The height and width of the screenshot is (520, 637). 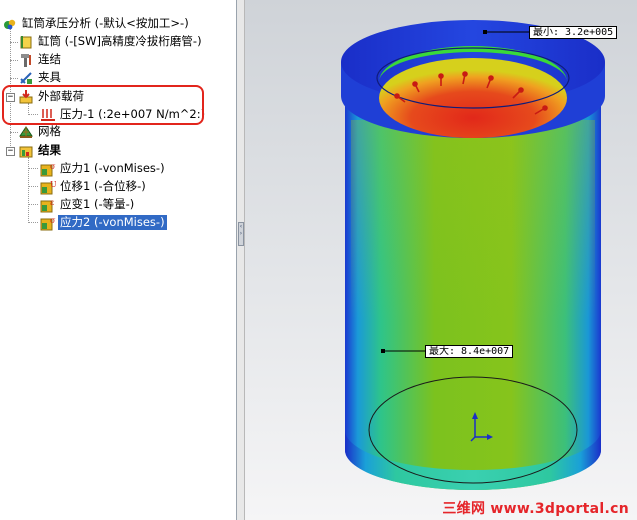 What do you see at coordinates (49, 131) in the screenshot?
I see `tree-item-label: 网格` at bounding box center [49, 131].